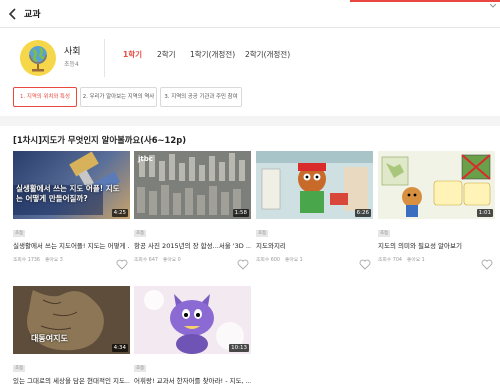 The image size is (500, 392). What do you see at coordinates (132, 54) in the screenshot?
I see `tab-semester-1: 1학기` at bounding box center [132, 54].